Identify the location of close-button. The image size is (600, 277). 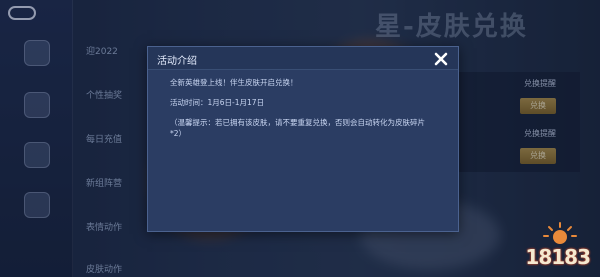
(441, 59).